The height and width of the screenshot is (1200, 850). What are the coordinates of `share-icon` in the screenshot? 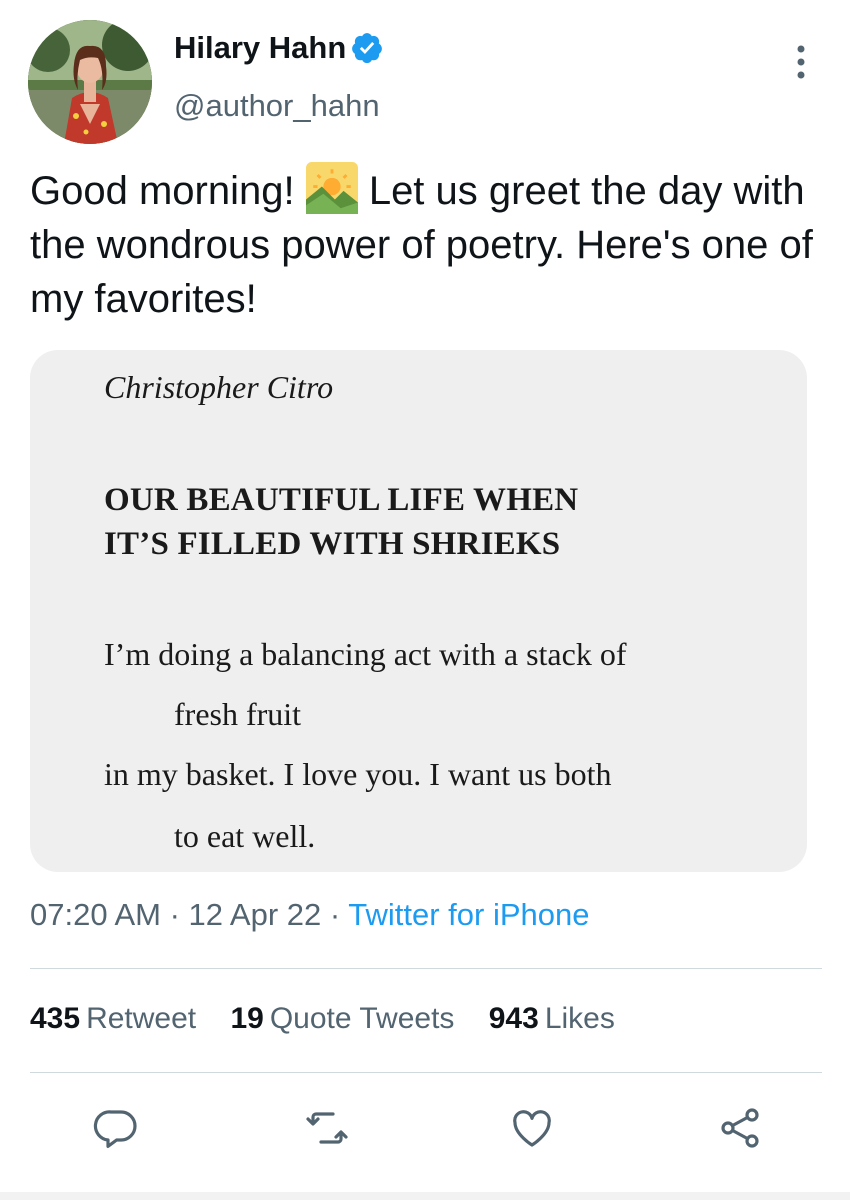 It's located at (740, 1128).